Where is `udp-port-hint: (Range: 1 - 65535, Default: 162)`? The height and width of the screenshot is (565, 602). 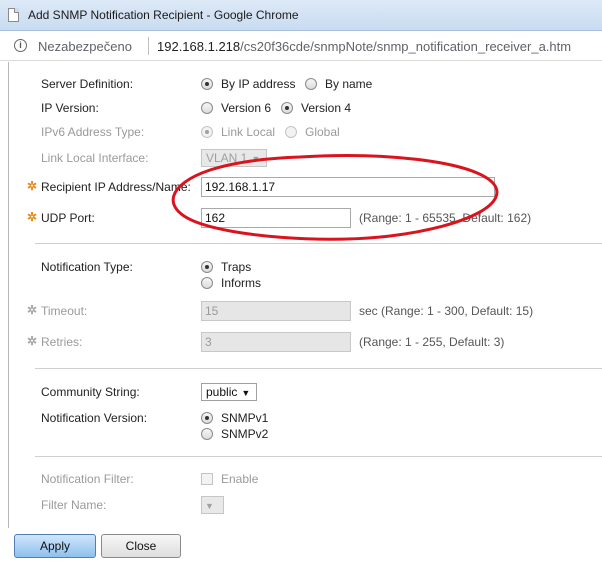
udp-port-hint: (Range: 1 - 65535, Default: 162) is located at coordinates (445, 218).